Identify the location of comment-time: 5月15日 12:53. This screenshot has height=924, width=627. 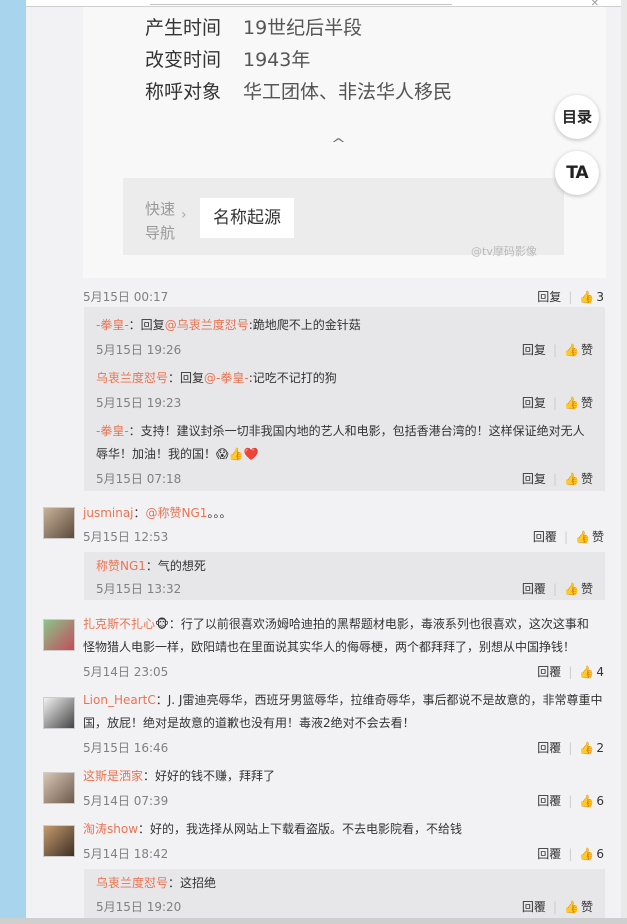
(126, 537).